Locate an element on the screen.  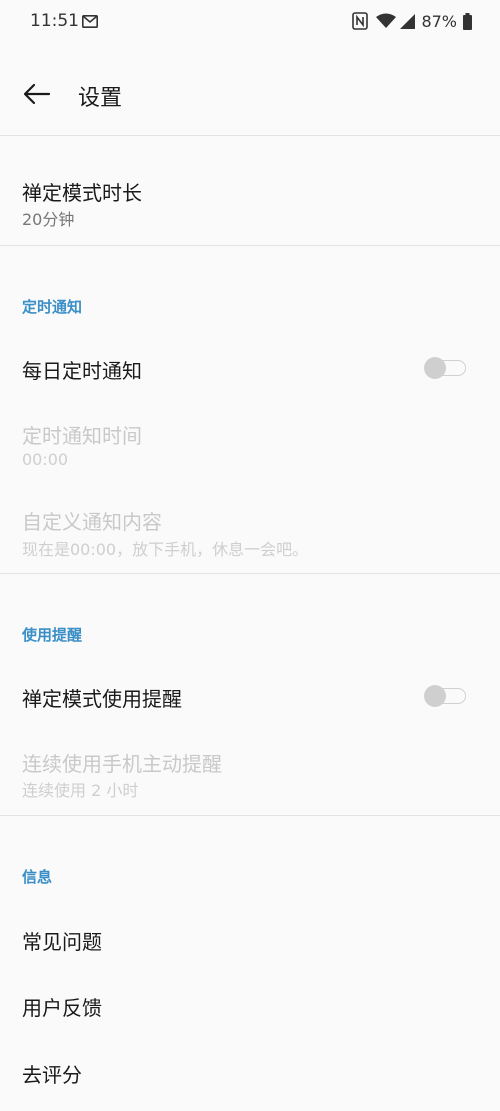
zen-duration-value: 20分钟 is located at coordinates (48, 219).